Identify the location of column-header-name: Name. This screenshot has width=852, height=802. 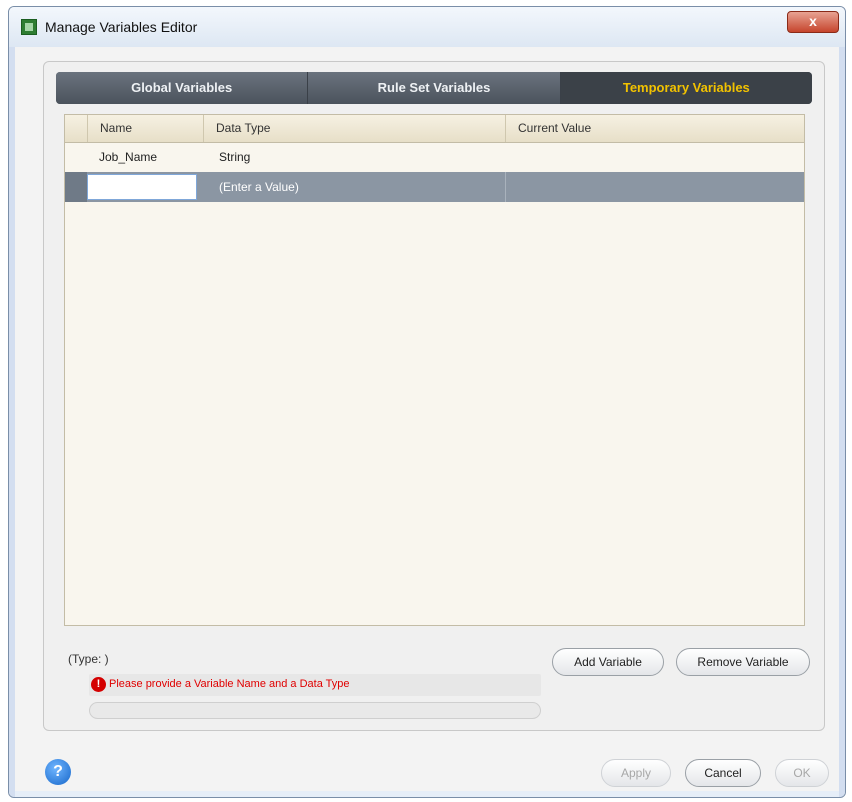
(145, 128).